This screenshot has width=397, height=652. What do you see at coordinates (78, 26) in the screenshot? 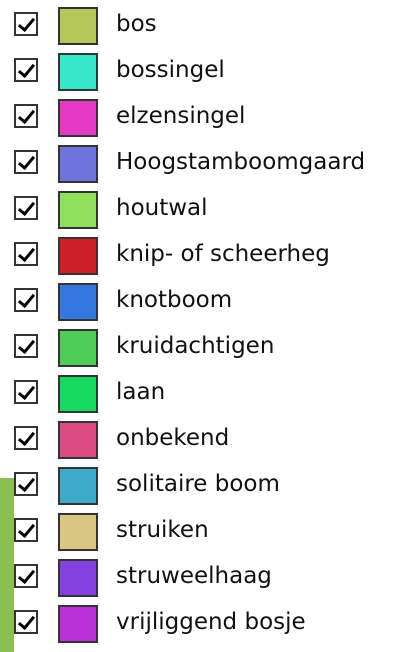
I see `color-swatch-bos` at bounding box center [78, 26].